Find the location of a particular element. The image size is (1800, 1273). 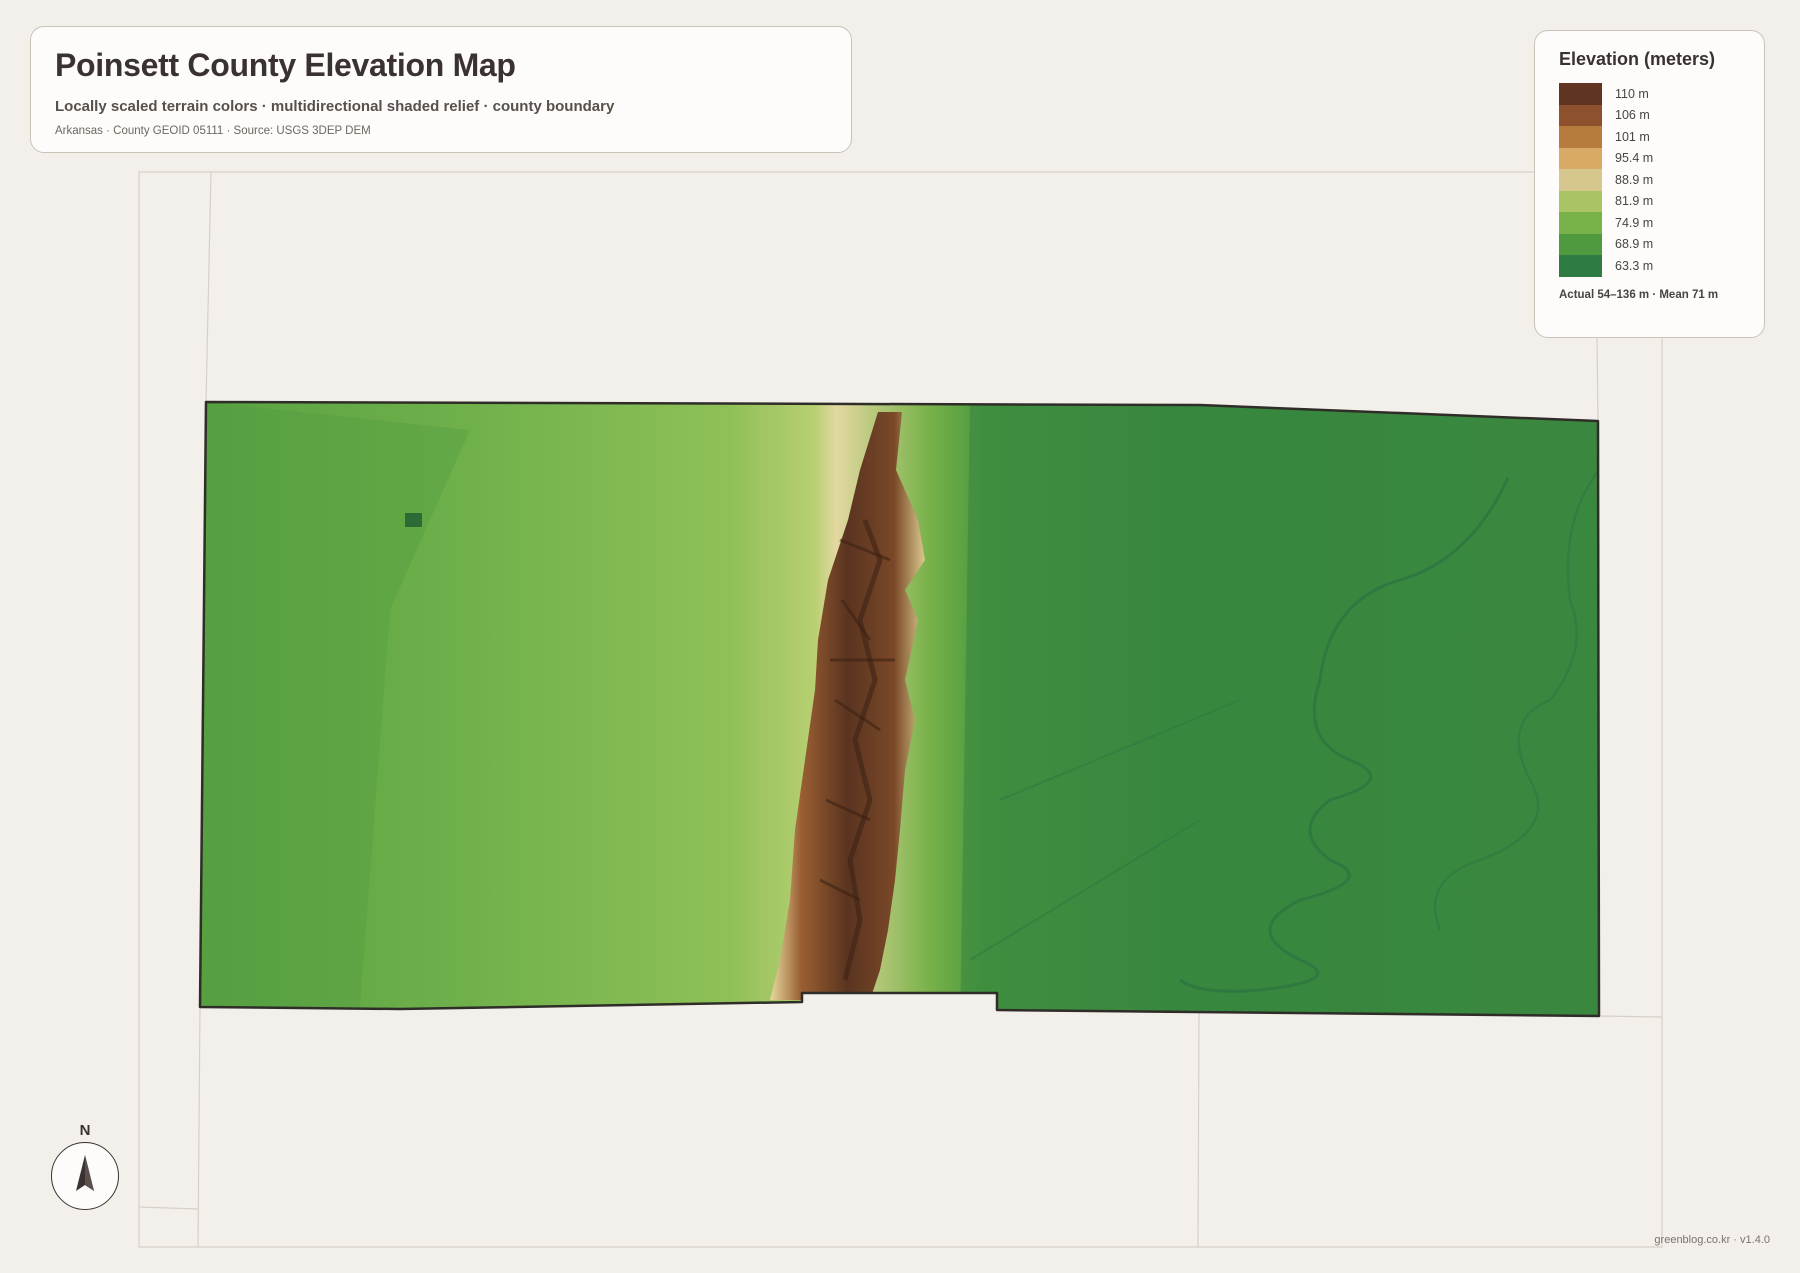

legend-item: 95.4 m is located at coordinates (1649, 158).